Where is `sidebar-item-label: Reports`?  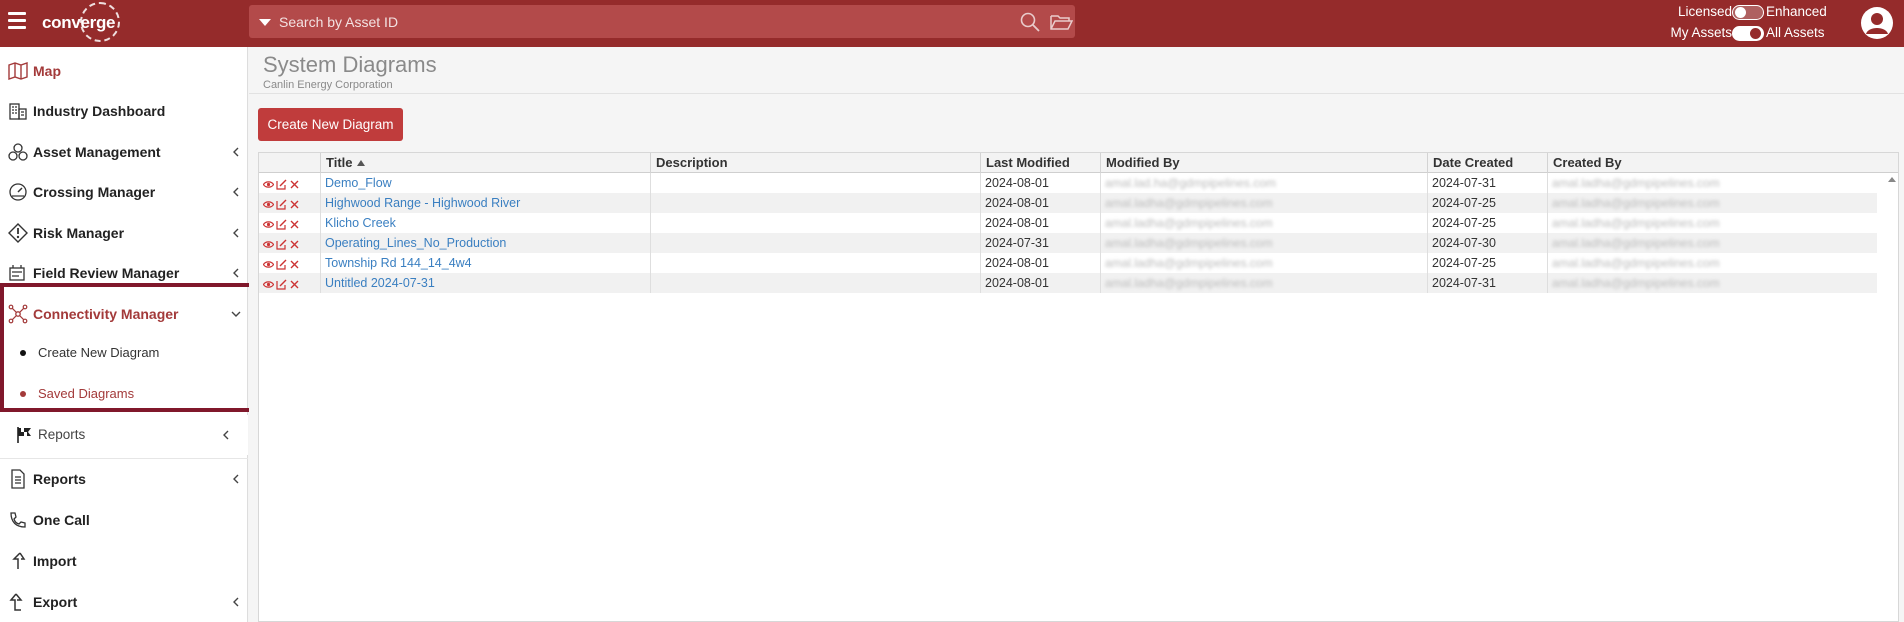
sidebar-item-label: Reports is located at coordinates (62, 434).